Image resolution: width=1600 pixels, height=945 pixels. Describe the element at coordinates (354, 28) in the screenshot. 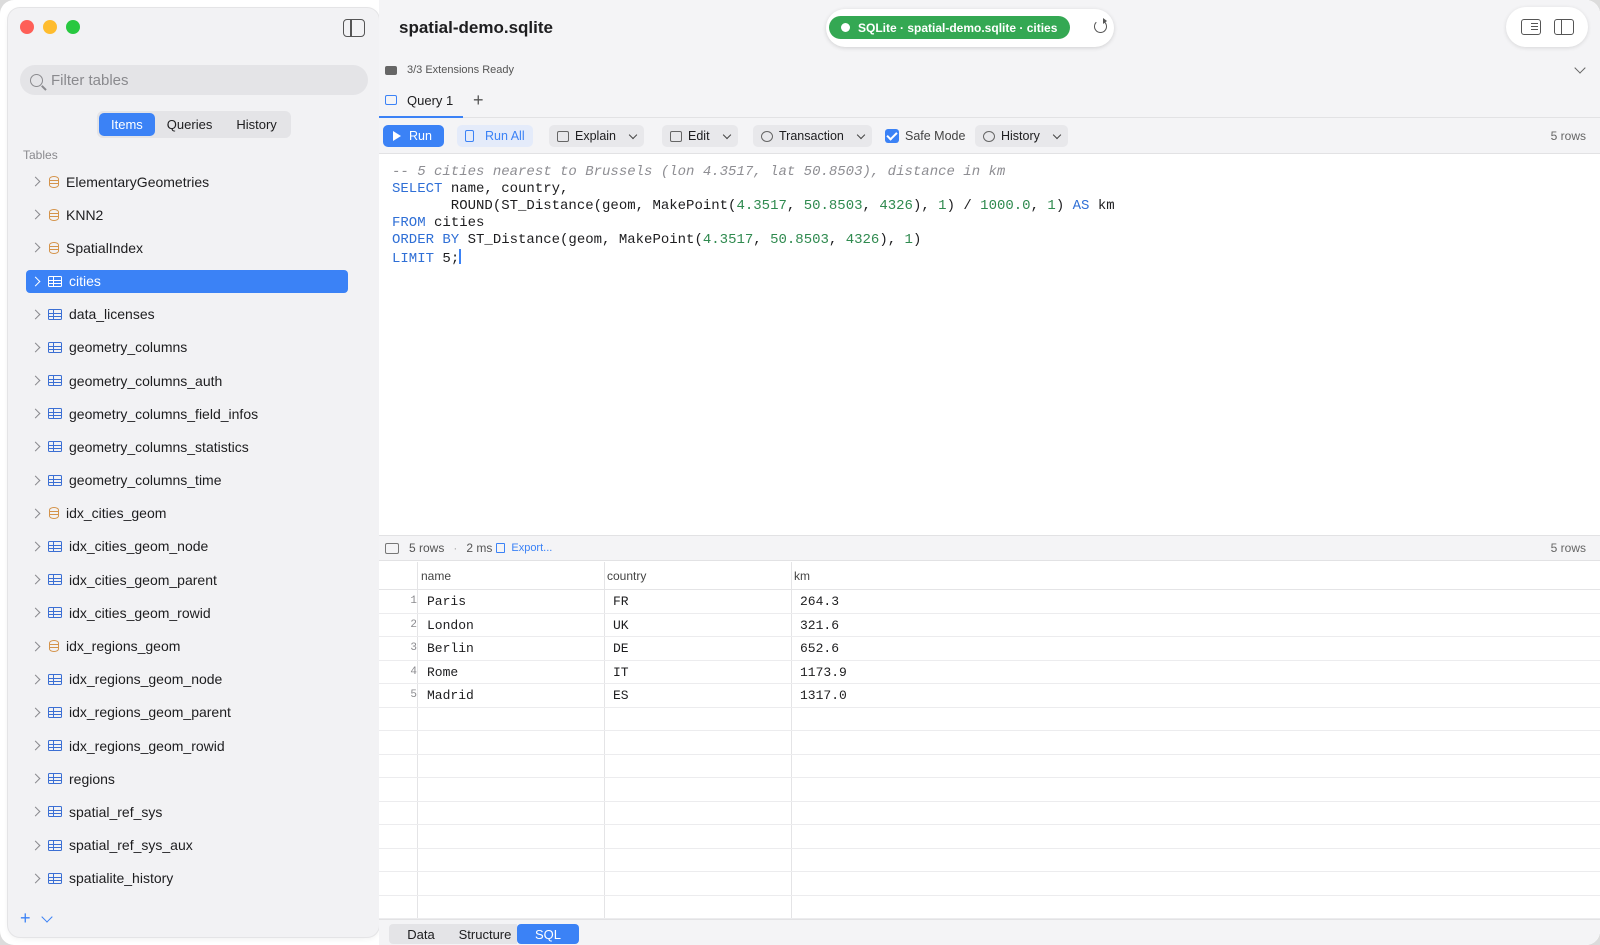

I see `sidebar-toggle-icon` at that location.